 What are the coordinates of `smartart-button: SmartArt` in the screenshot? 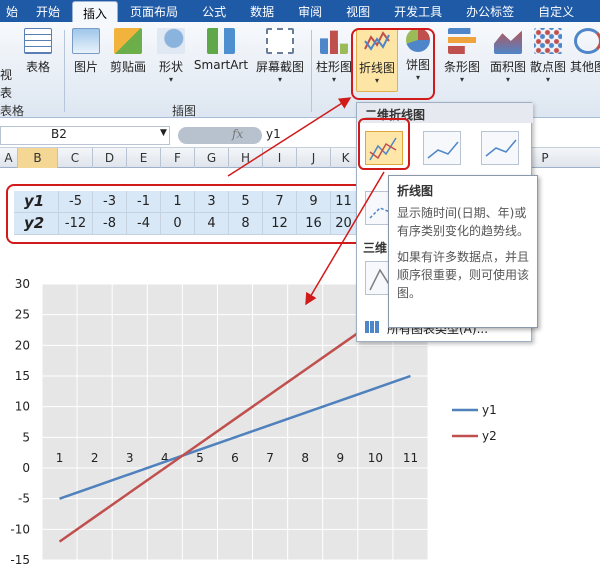 It's located at (221, 60).